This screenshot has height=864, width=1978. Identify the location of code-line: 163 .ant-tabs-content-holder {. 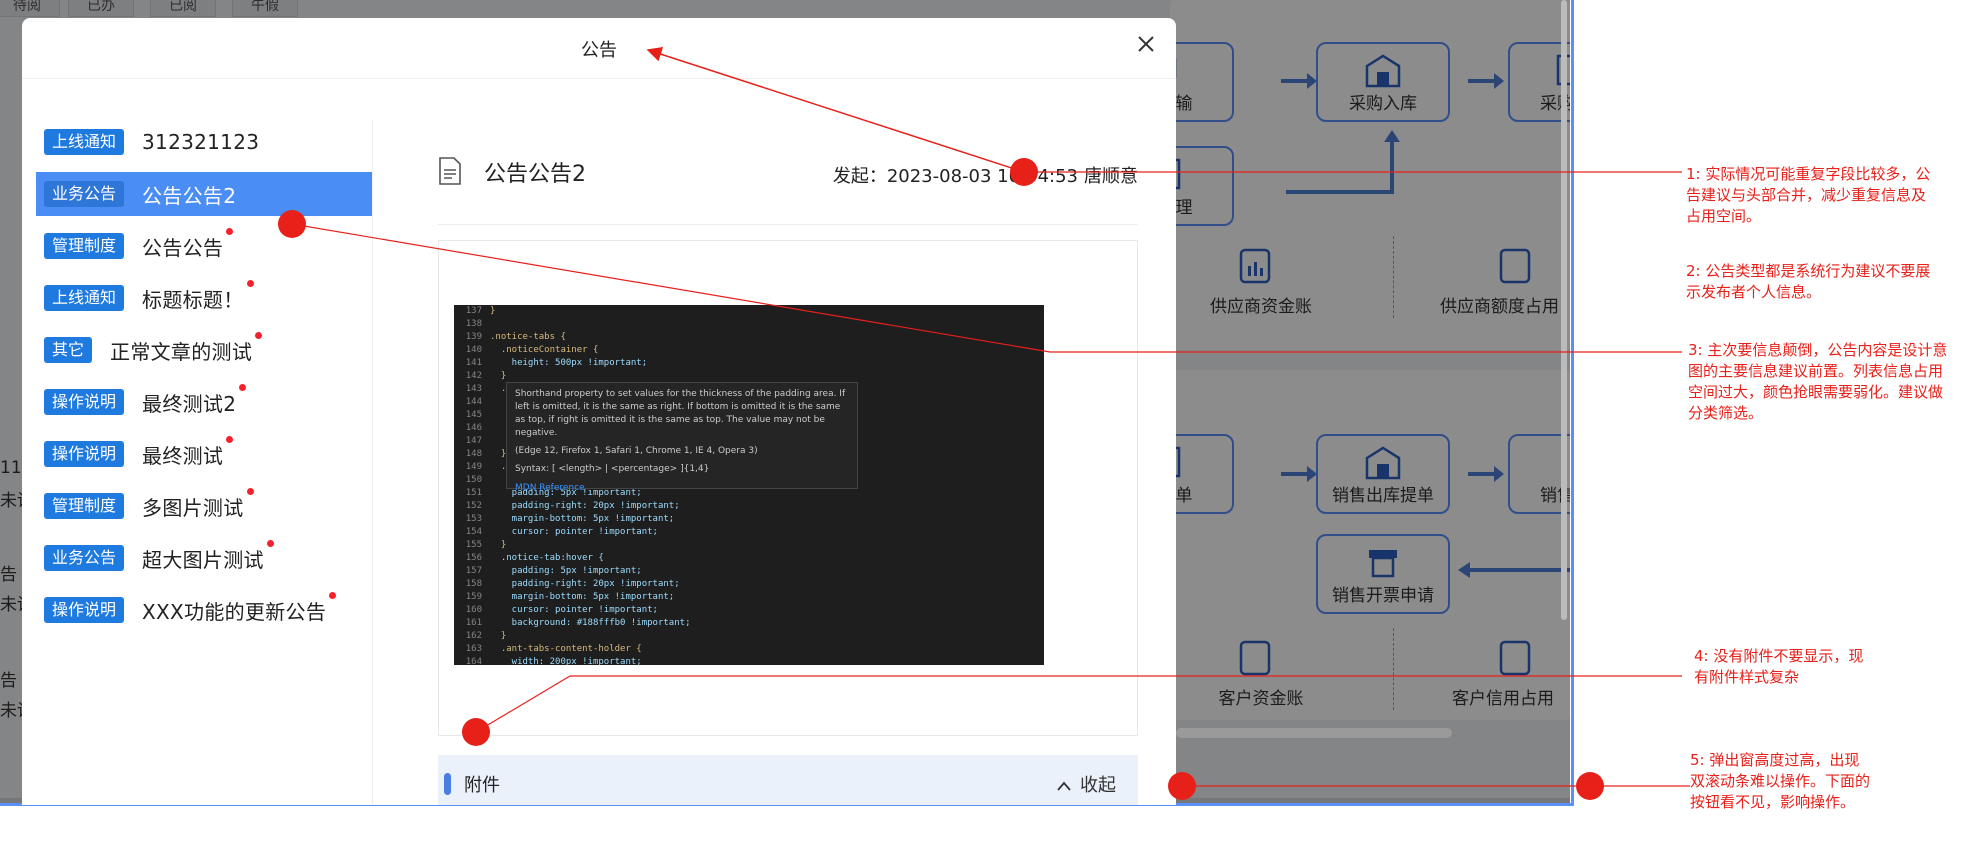
(749, 649).